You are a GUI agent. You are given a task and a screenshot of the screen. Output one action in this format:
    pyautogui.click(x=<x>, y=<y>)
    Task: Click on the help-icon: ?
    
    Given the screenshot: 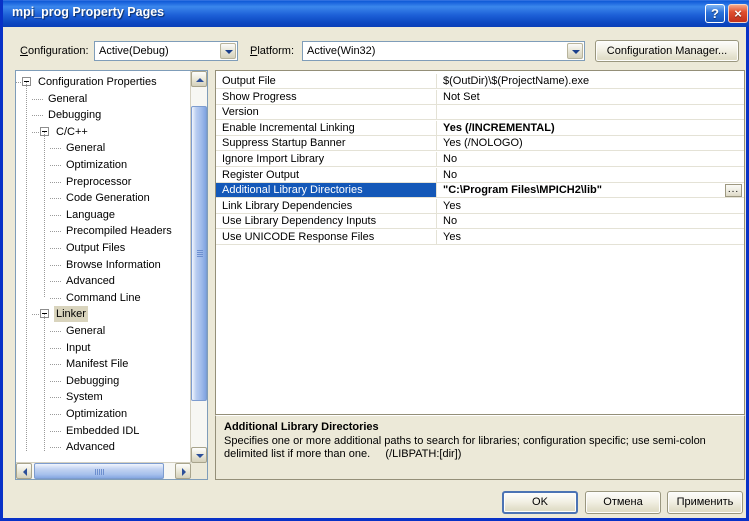 What is the action you would take?
    pyautogui.click(x=715, y=13)
    